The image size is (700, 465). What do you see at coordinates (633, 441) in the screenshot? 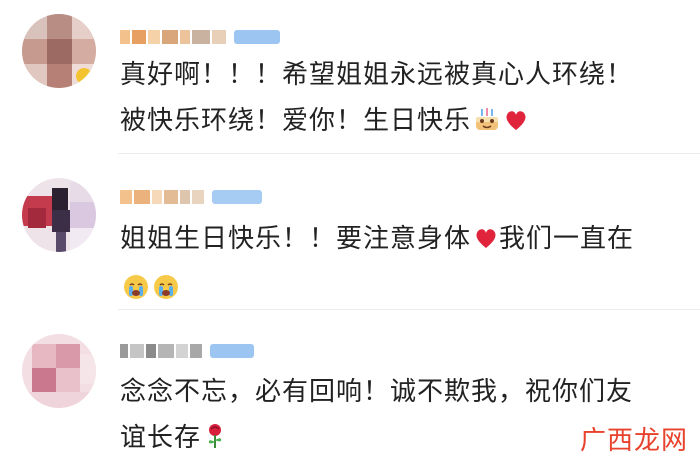
I see `site-watermark: 广西龙网` at bounding box center [633, 441].